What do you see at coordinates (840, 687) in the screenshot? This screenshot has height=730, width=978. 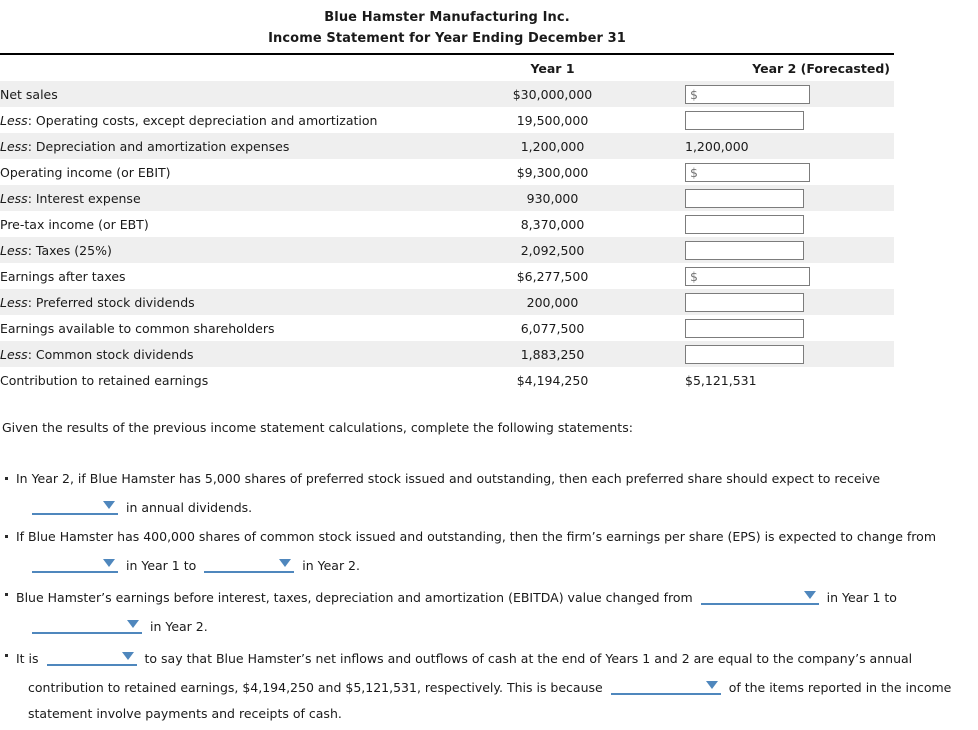 I see `bullet-4-text-part4: of the items reported in the income` at bounding box center [840, 687].